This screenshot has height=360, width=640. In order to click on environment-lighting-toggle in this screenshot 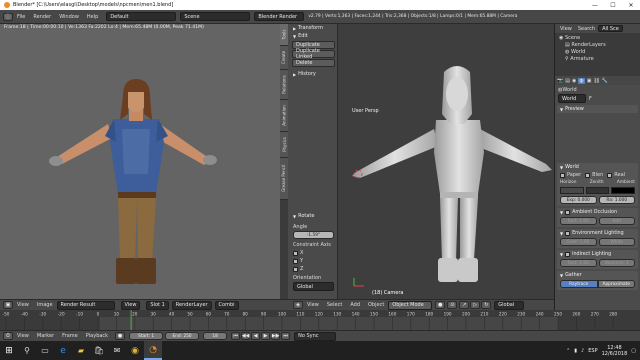, I will do `click(568, 233)`.